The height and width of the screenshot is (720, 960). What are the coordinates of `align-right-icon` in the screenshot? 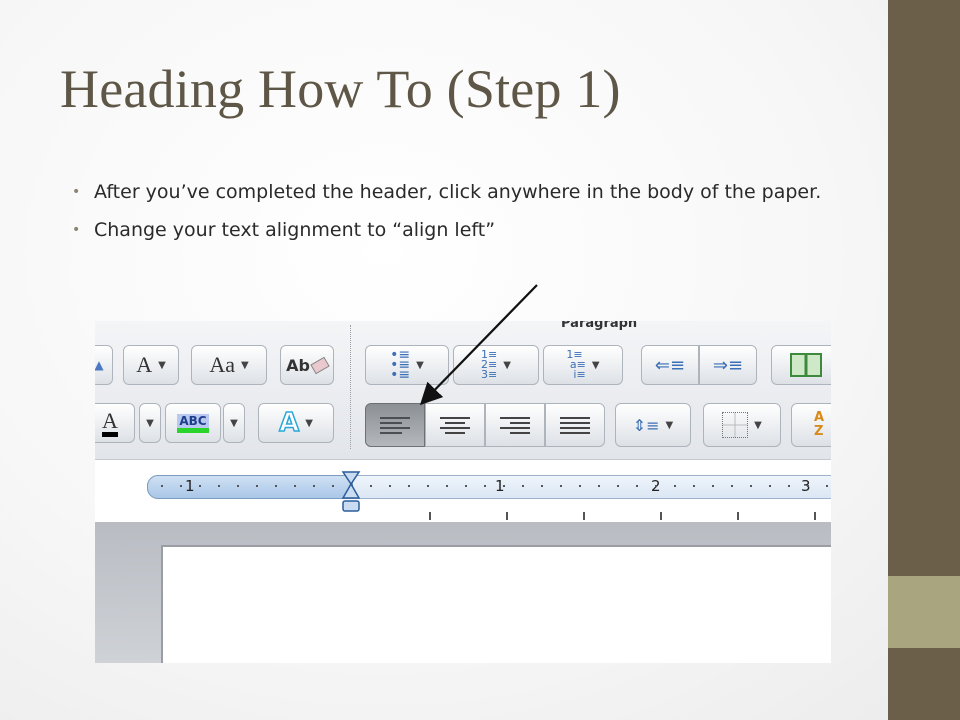 It's located at (515, 425).